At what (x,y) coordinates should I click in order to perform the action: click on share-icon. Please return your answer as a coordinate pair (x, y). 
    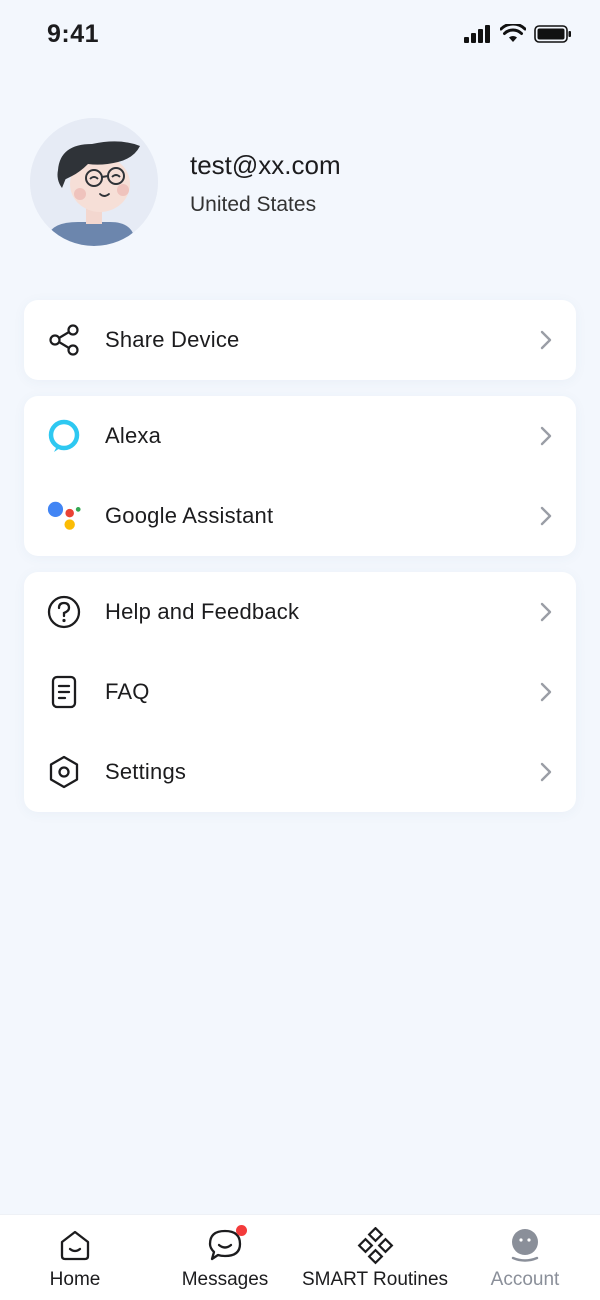
    Looking at the image, I should click on (64, 340).